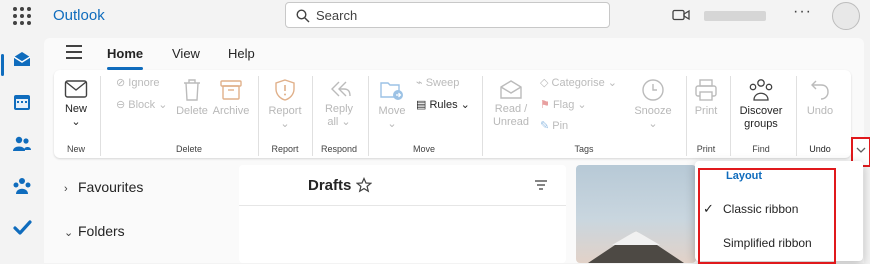 This screenshot has width=870, height=264. I want to click on categorise-button: ◇ Categorise ⌄, so click(578, 82).